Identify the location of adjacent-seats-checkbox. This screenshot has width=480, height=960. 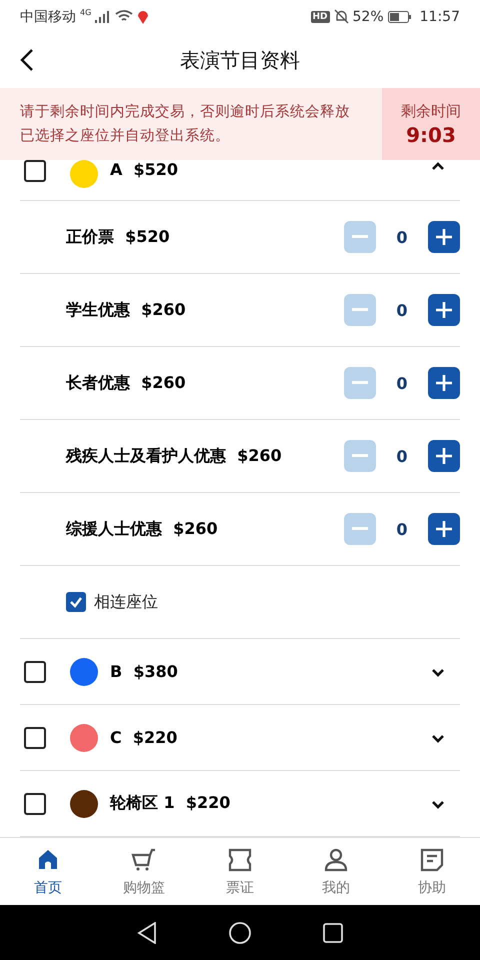
(76, 602).